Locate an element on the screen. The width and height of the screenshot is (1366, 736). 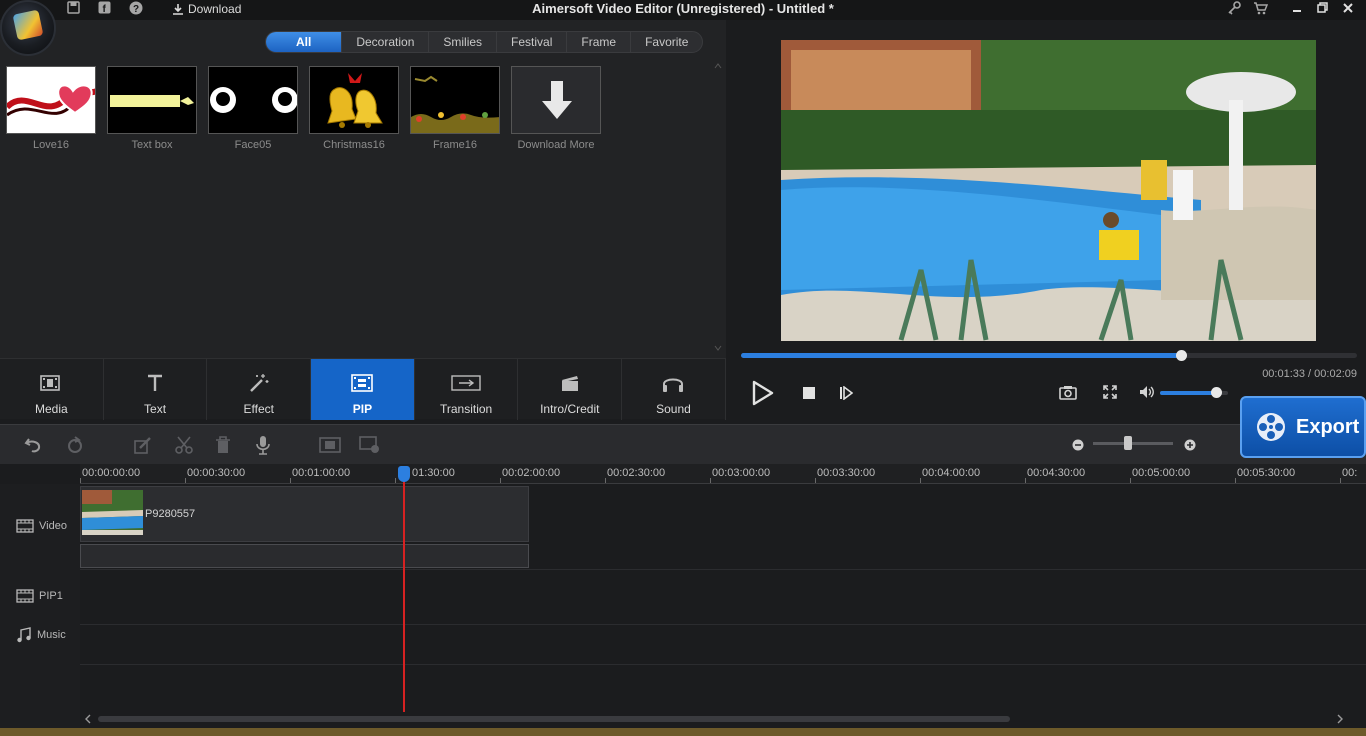
playhead-handle is located at coordinates (404, 474).